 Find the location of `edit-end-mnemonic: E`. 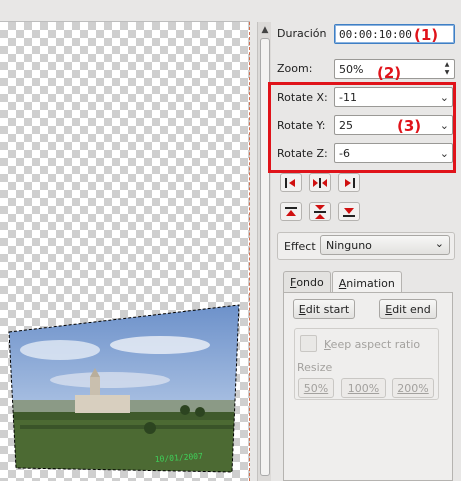

edit-end-mnemonic: E is located at coordinates (389, 309).